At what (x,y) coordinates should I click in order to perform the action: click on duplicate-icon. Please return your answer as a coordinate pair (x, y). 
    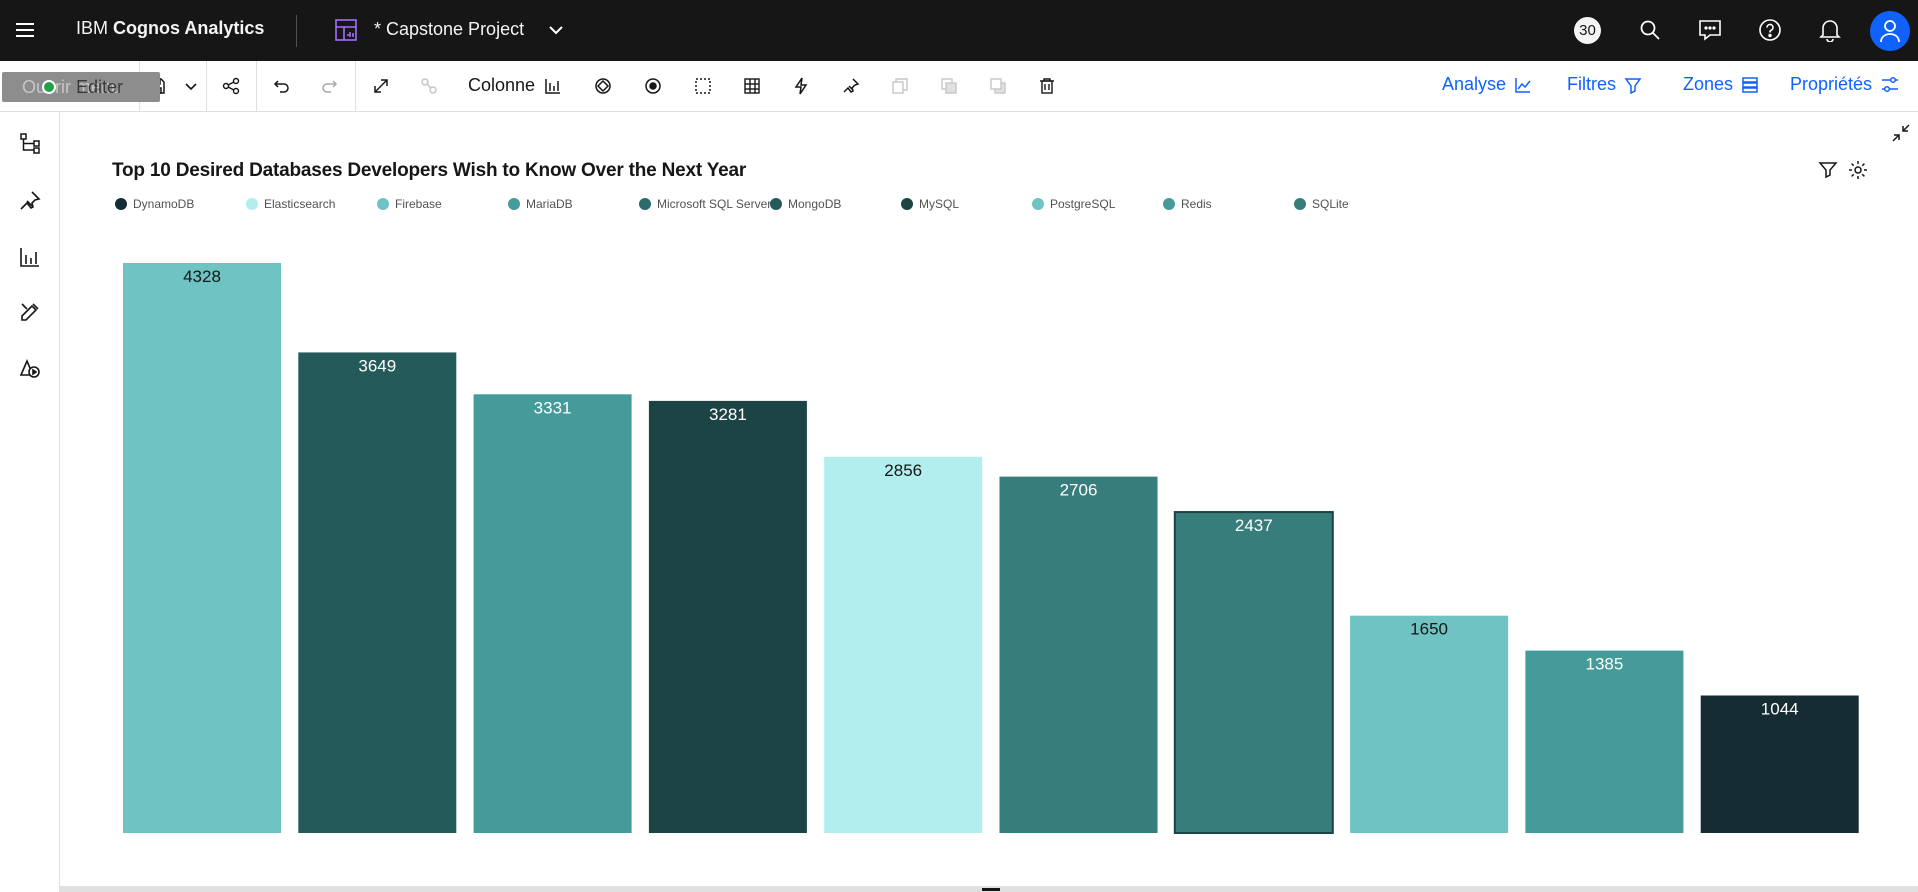
    Looking at the image, I should click on (900, 86).